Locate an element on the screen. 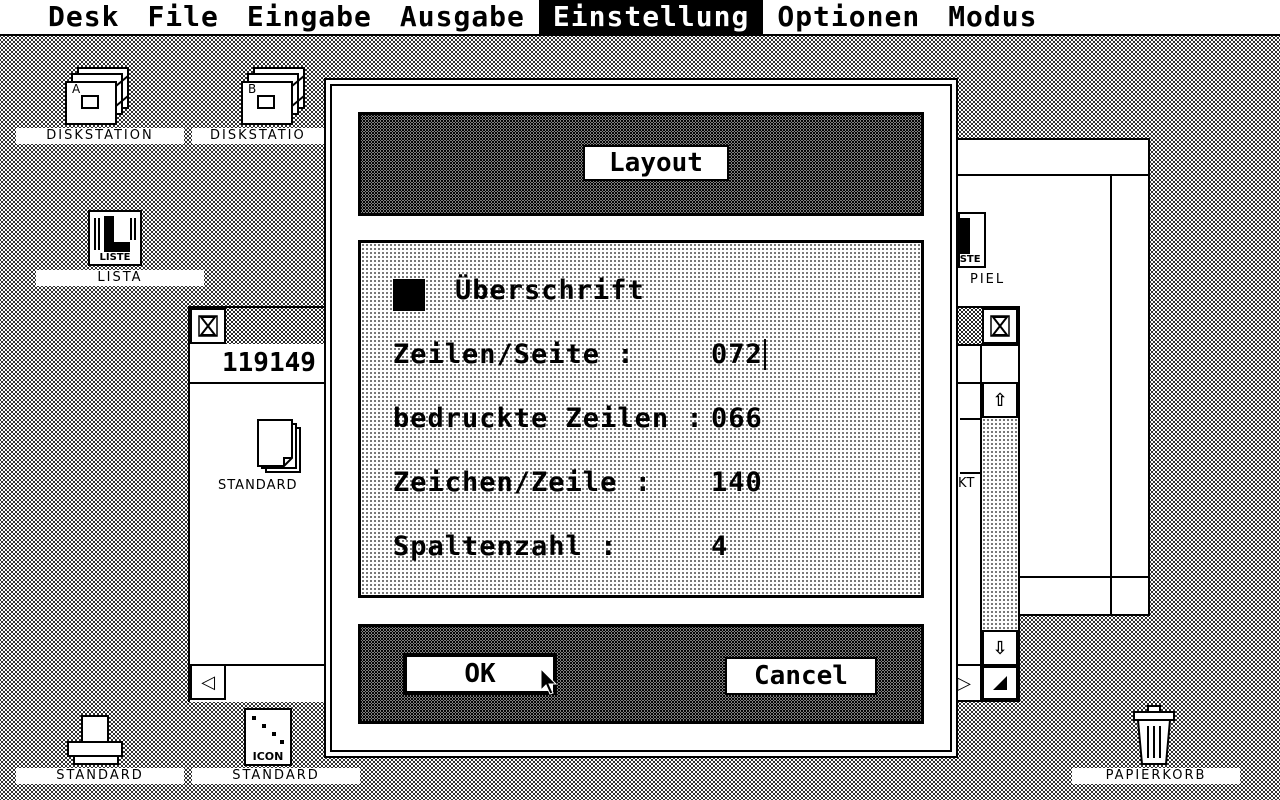  menu-eingabe: Eingabe is located at coordinates (309, 17).